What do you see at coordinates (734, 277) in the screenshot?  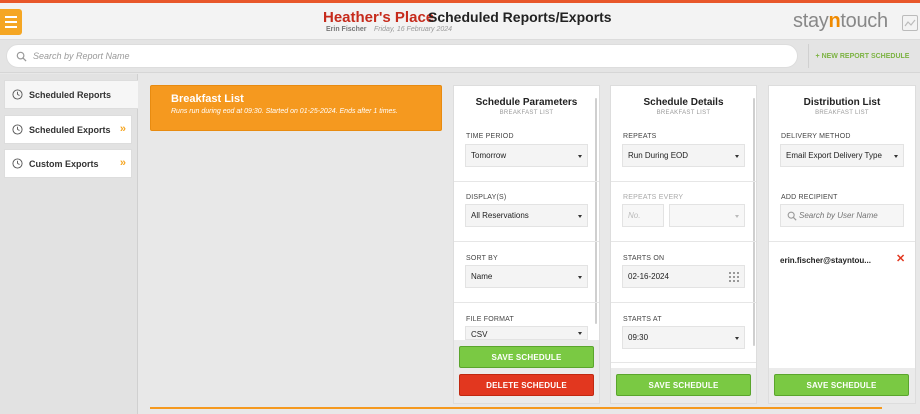 I see `calendar-icon` at bounding box center [734, 277].